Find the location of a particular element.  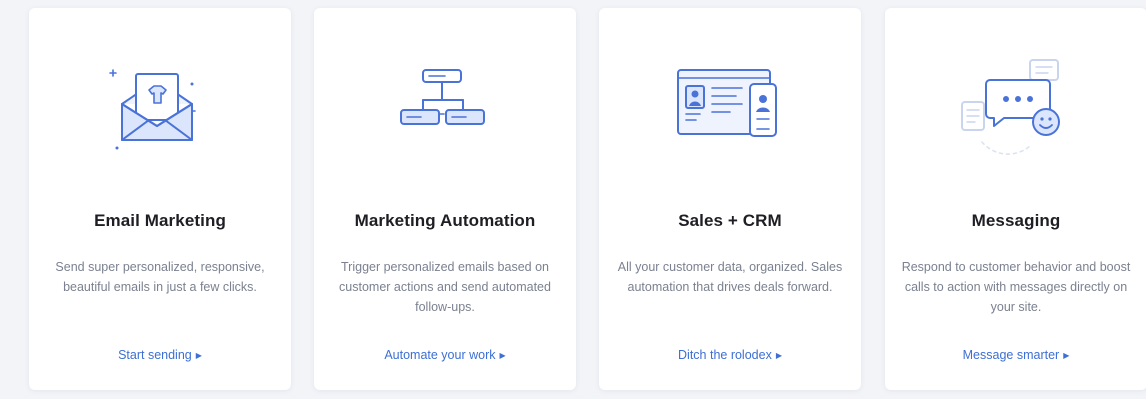

chat-bubbles-icon is located at coordinates (1015, 116).